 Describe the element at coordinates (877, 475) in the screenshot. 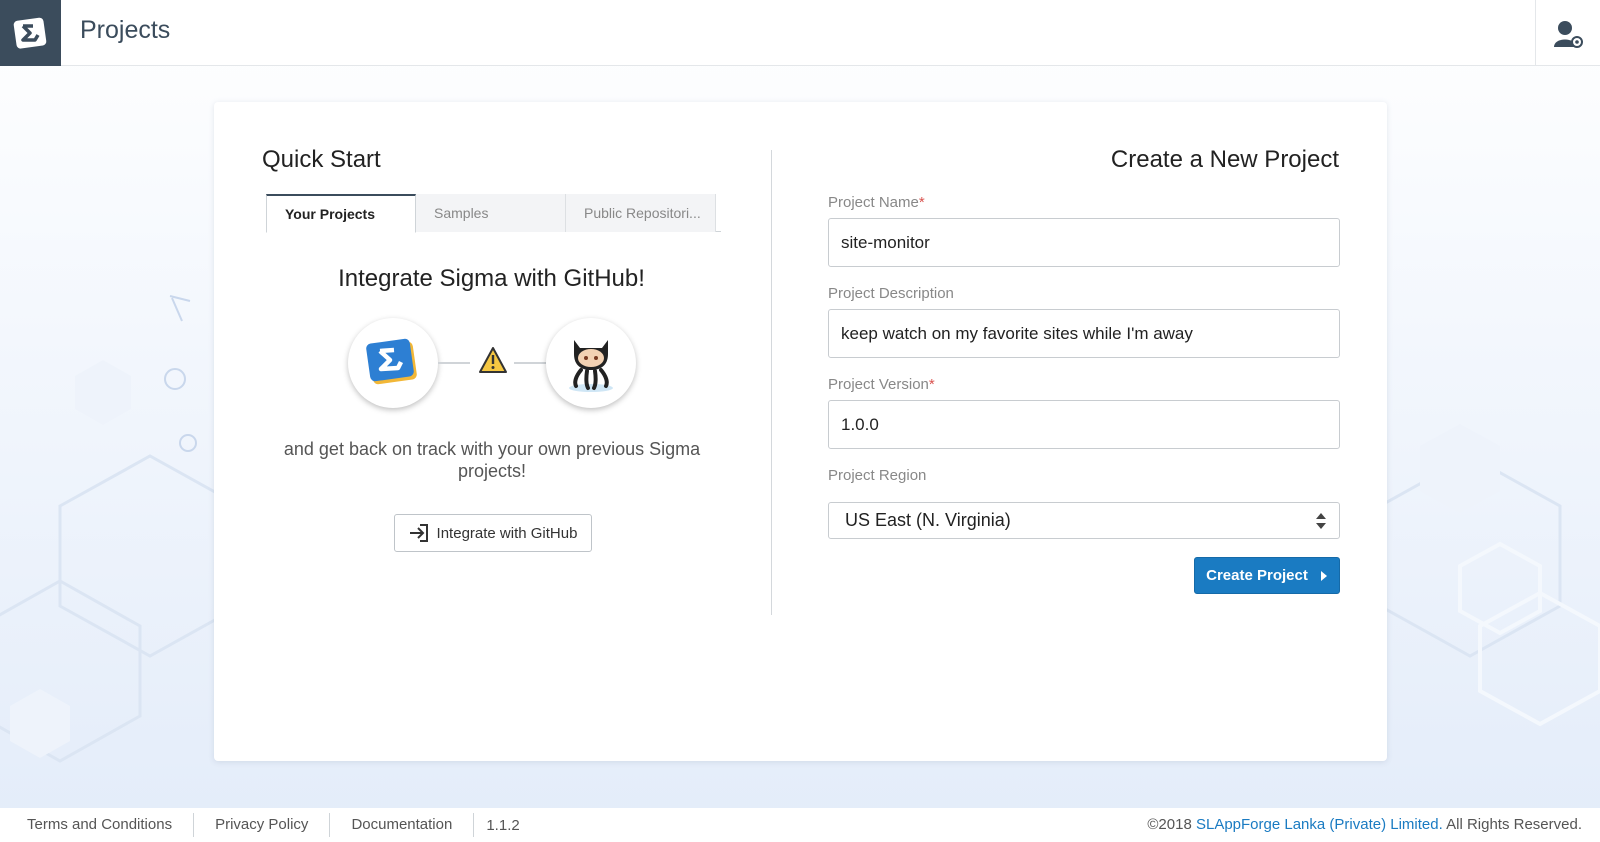

I see `project-region-label: Project Region` at that location.